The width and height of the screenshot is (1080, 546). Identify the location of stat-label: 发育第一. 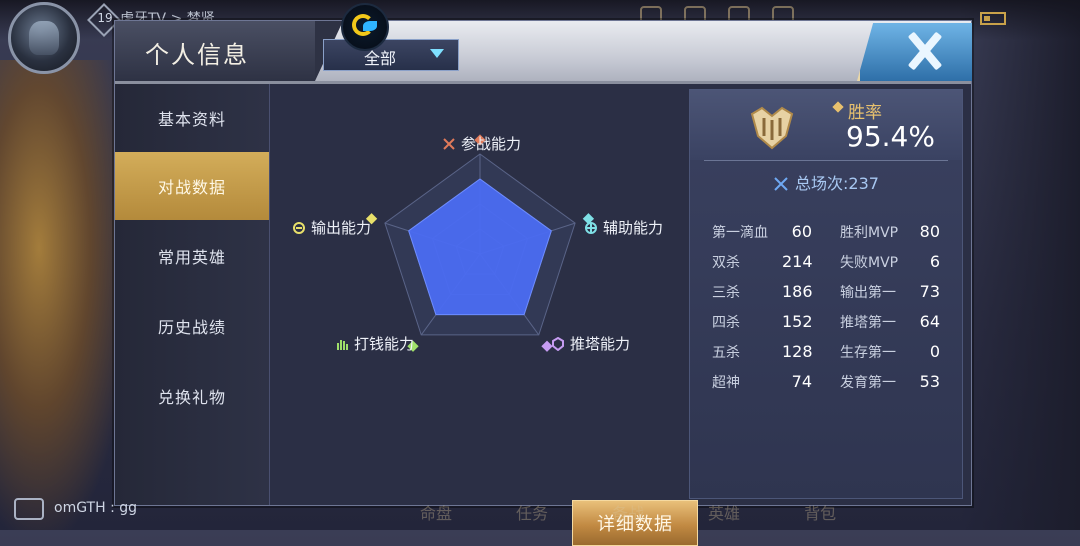
(868, 383).